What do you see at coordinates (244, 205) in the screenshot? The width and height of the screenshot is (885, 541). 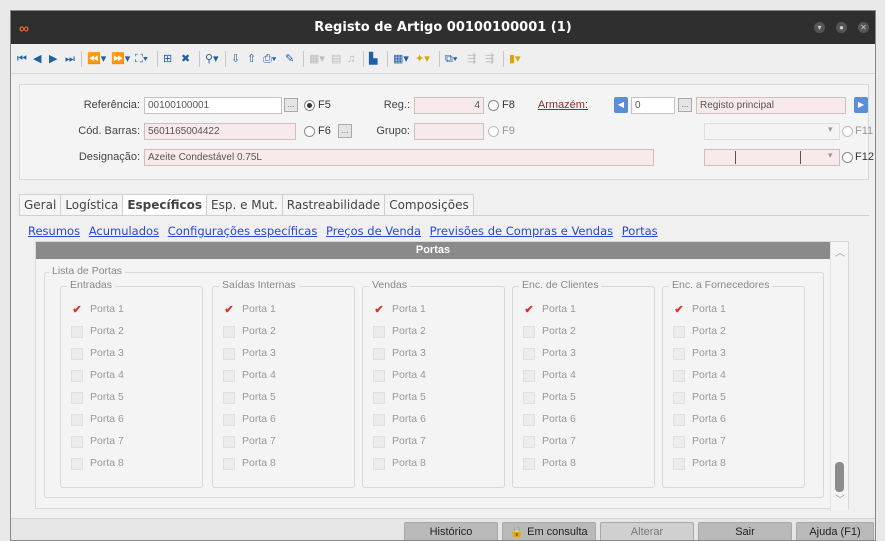 I see `tab-esp-mut: Esp. e Mut.` at bounding box center [244, 205].